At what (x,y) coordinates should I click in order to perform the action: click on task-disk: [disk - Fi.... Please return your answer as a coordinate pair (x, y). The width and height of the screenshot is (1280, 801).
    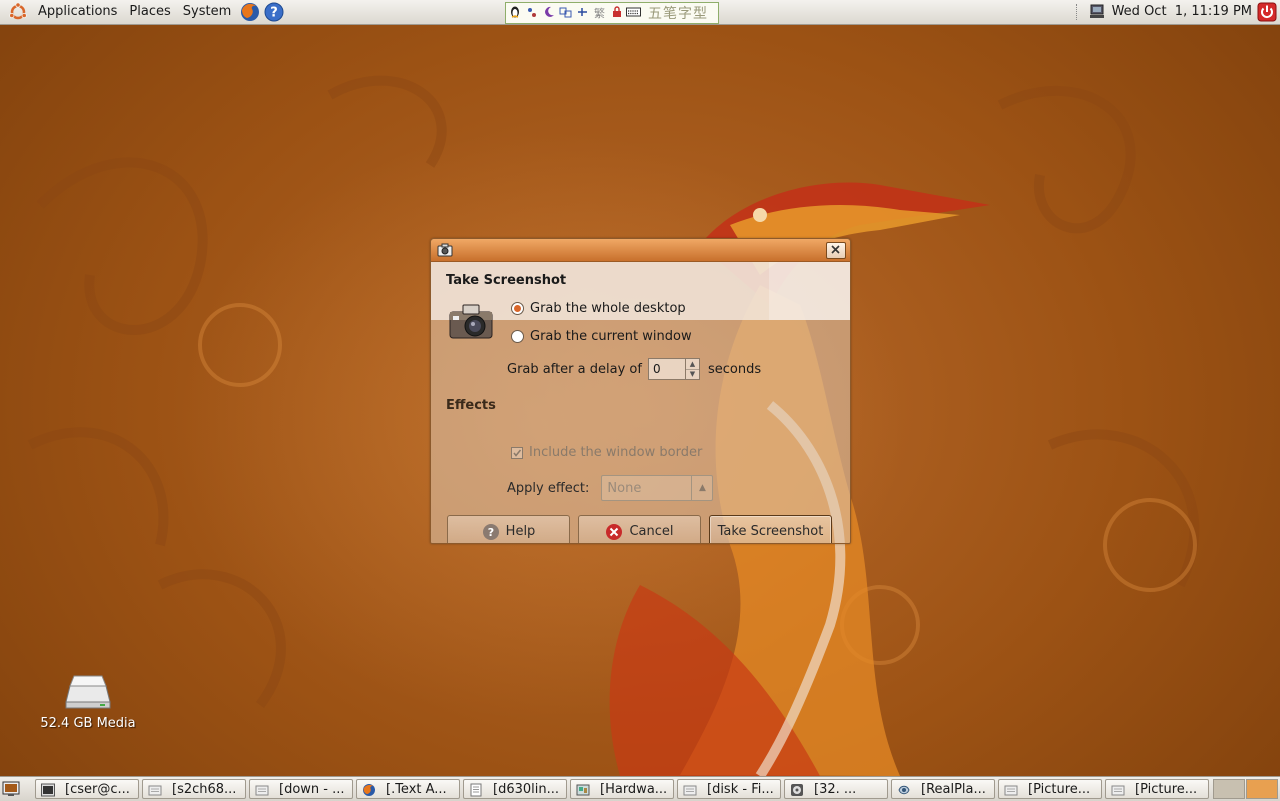
    Looking at the image, I should click on (729, 789).